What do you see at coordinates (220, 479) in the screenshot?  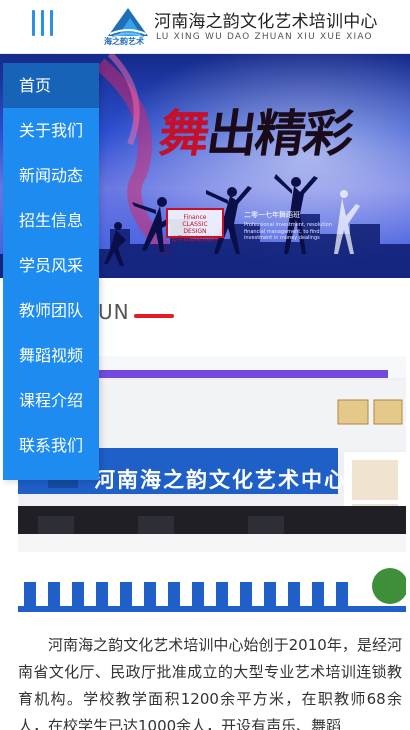 I see `photo-sign-text: 河南海之韵文化艺术中心` at bounding box center [220, 479].